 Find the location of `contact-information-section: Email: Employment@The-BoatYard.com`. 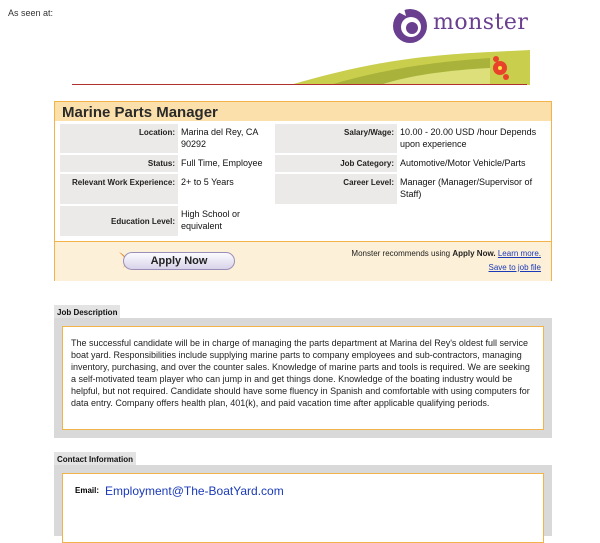

contact-information-section: Email: Employment@The-BoatYard.com is located at coordinates (303, 504).